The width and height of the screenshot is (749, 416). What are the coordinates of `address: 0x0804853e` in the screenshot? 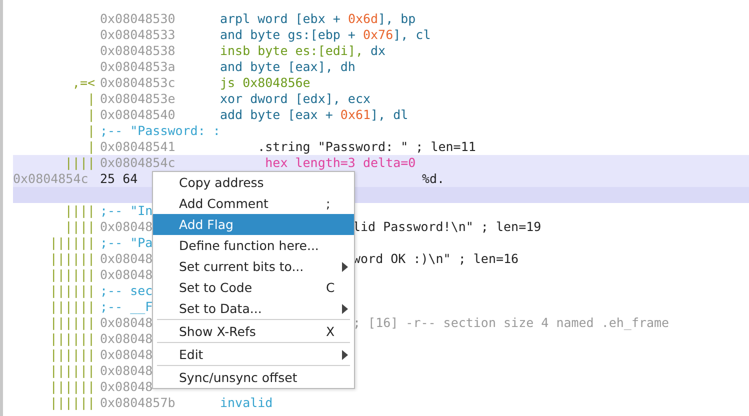 It's located at (138, 99).